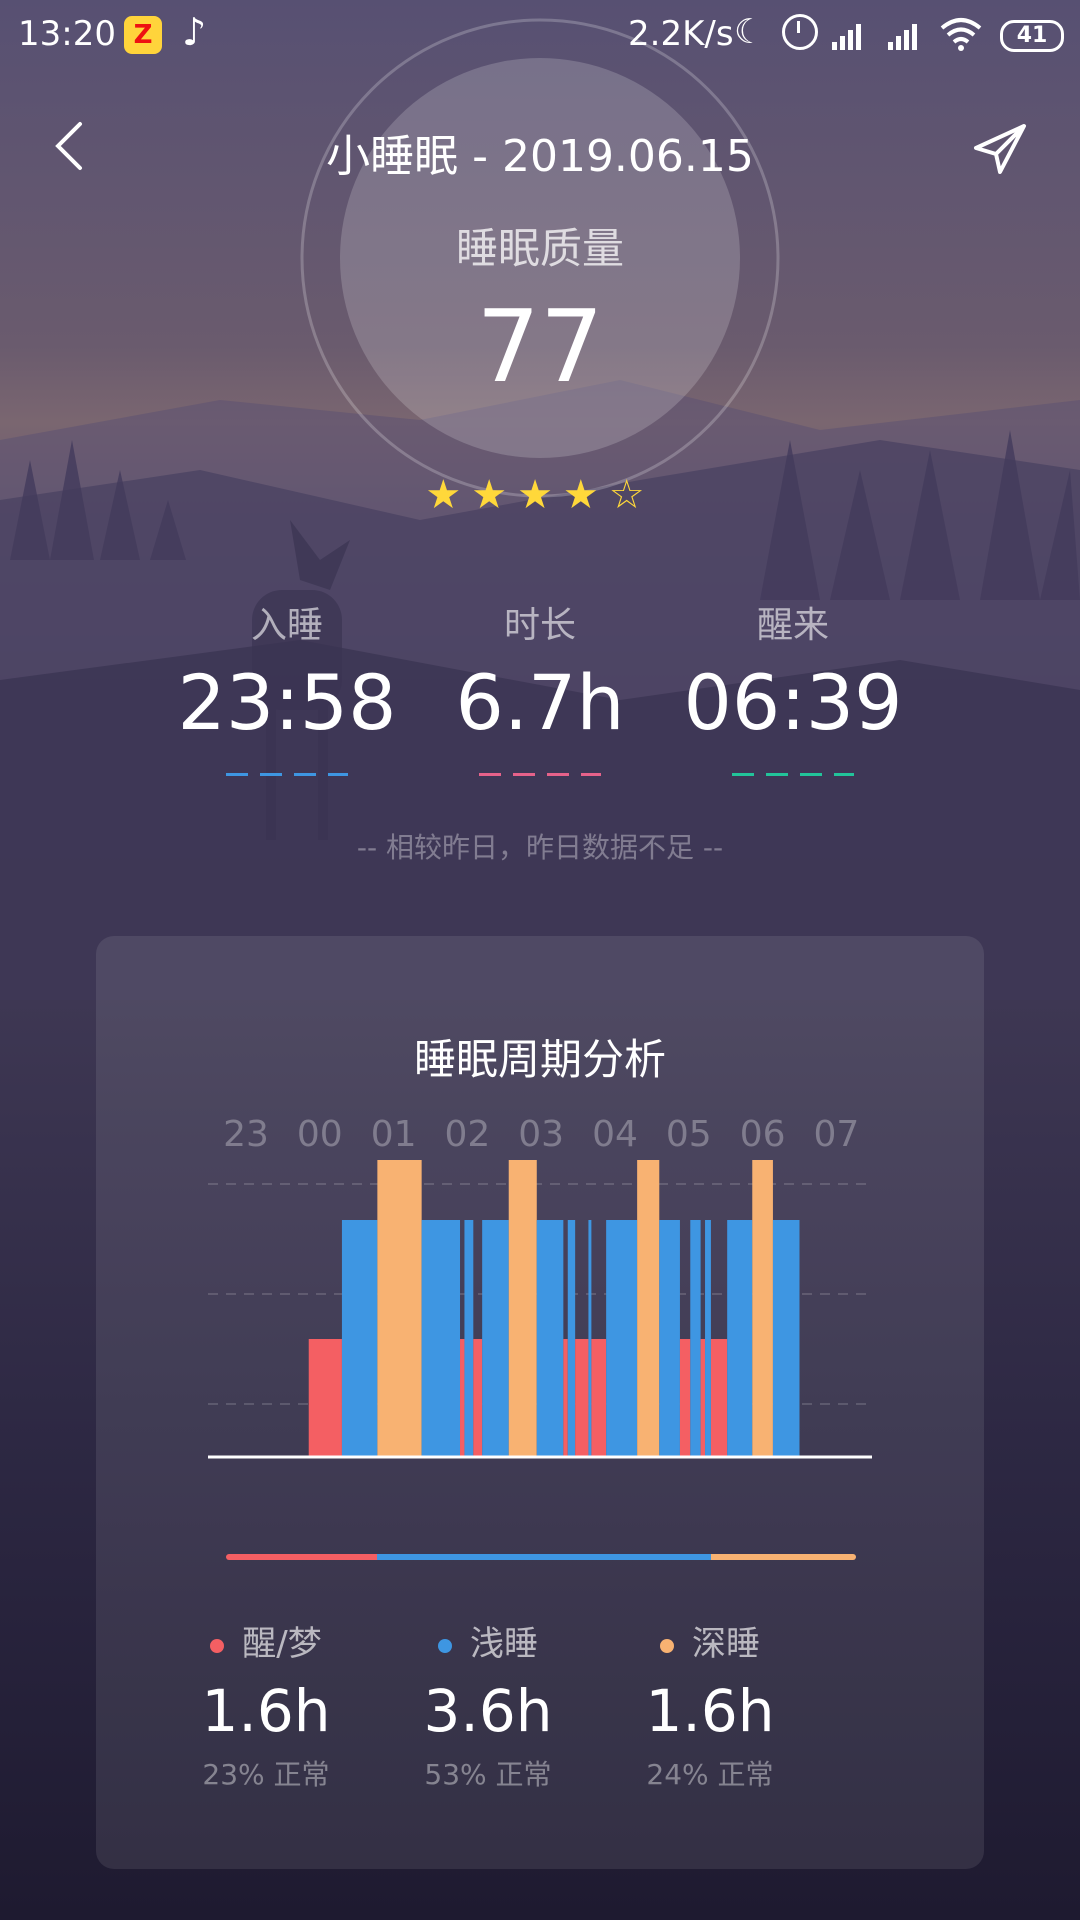 Image resolution: width=1080 pixels, height=1920 pixels. What do you see at coordinates (467, 1134) in the screenshot?
I see `hour-label: 02` at bounding box center [467, 1134].